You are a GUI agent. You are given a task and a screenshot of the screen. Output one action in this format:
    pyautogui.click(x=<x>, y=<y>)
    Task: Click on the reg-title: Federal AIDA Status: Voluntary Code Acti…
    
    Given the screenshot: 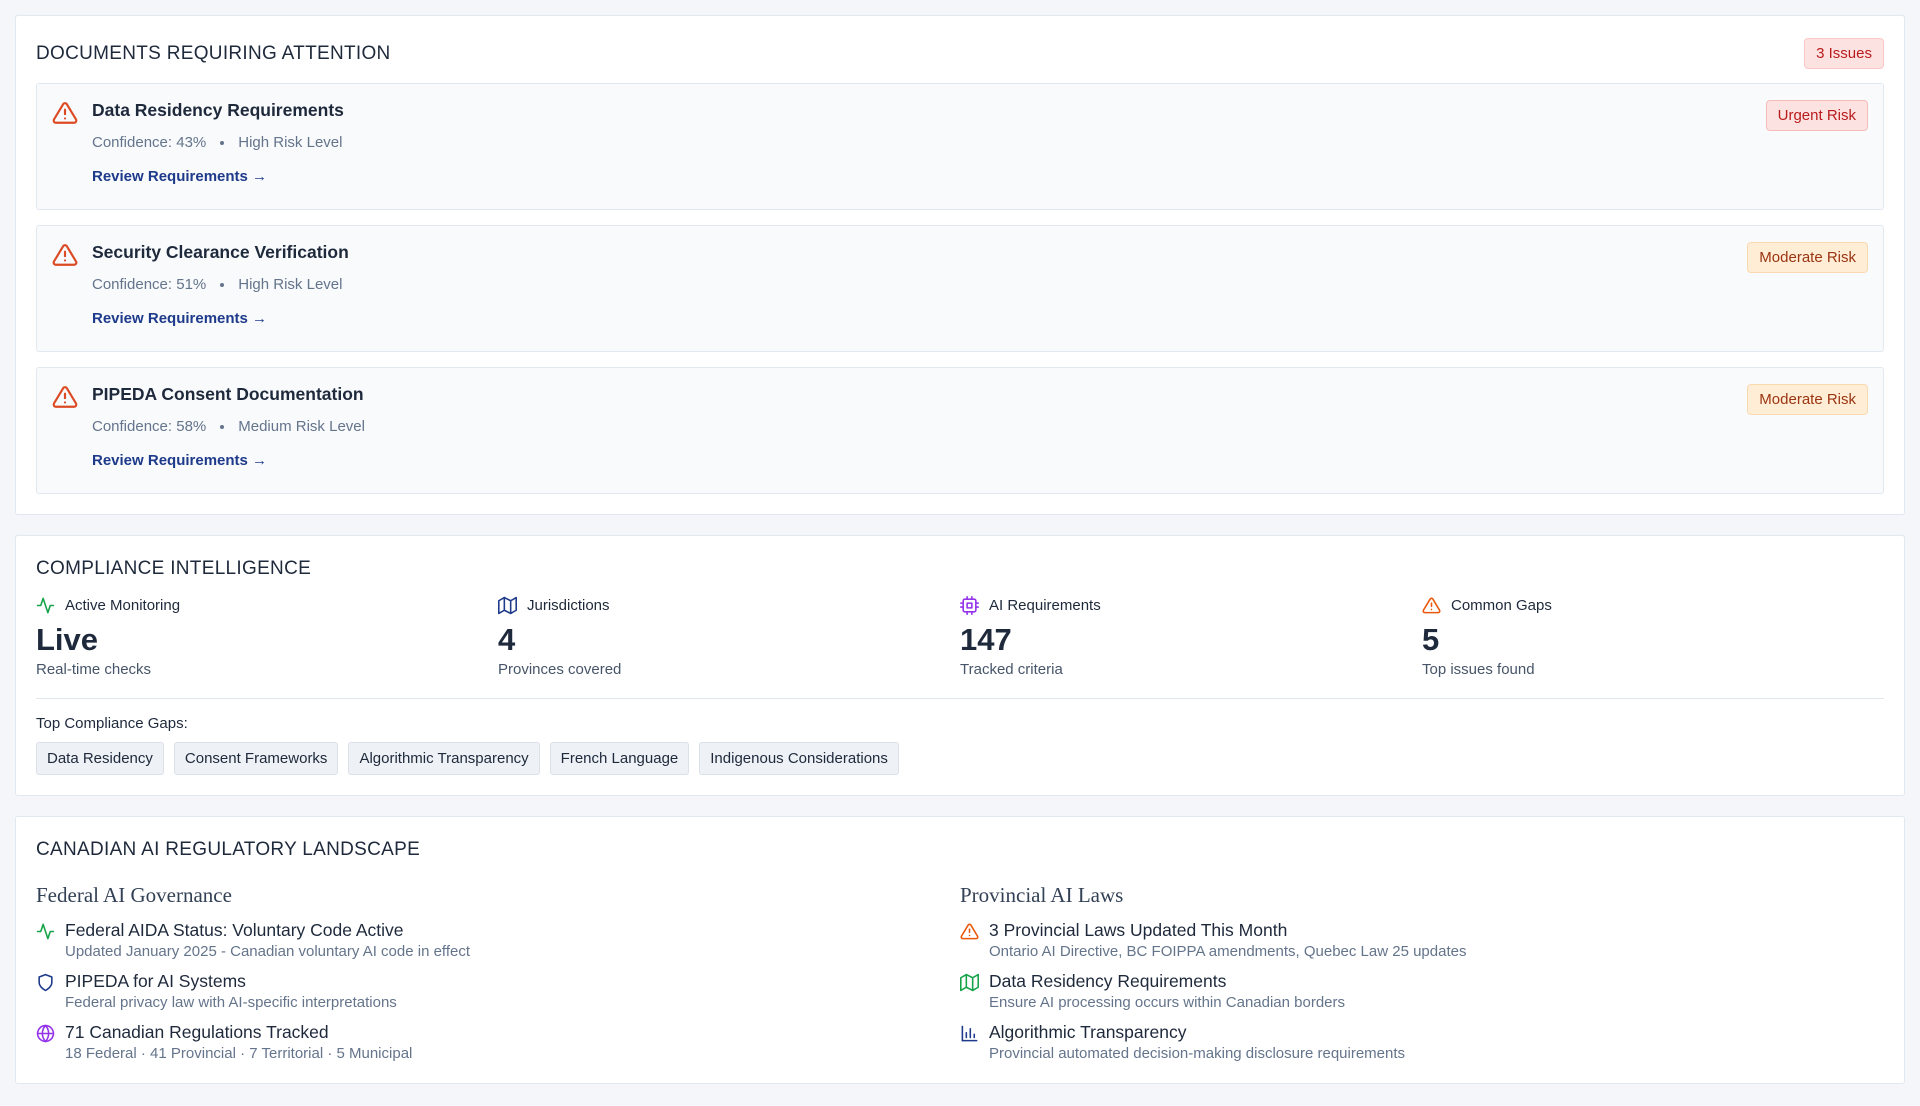 What is the action you would take?
    pyautogui.click(x=234, y=930)
    